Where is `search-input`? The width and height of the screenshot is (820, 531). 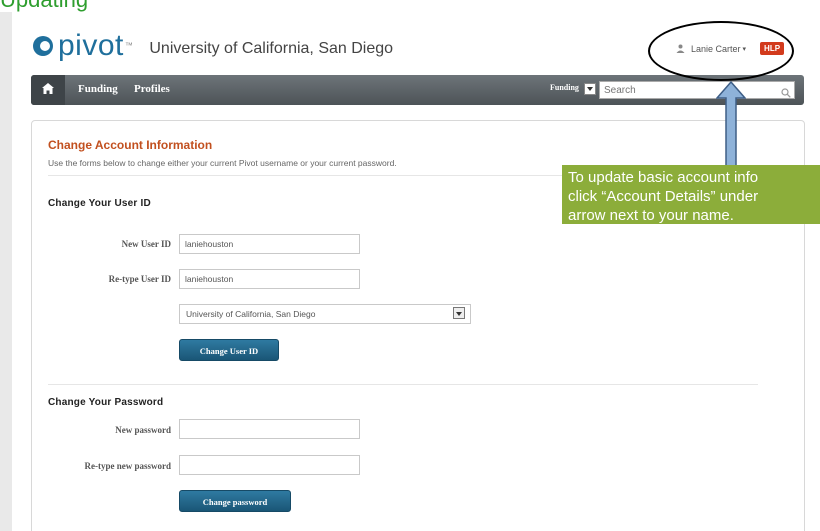
search-input is located at coordinates (697, 90).